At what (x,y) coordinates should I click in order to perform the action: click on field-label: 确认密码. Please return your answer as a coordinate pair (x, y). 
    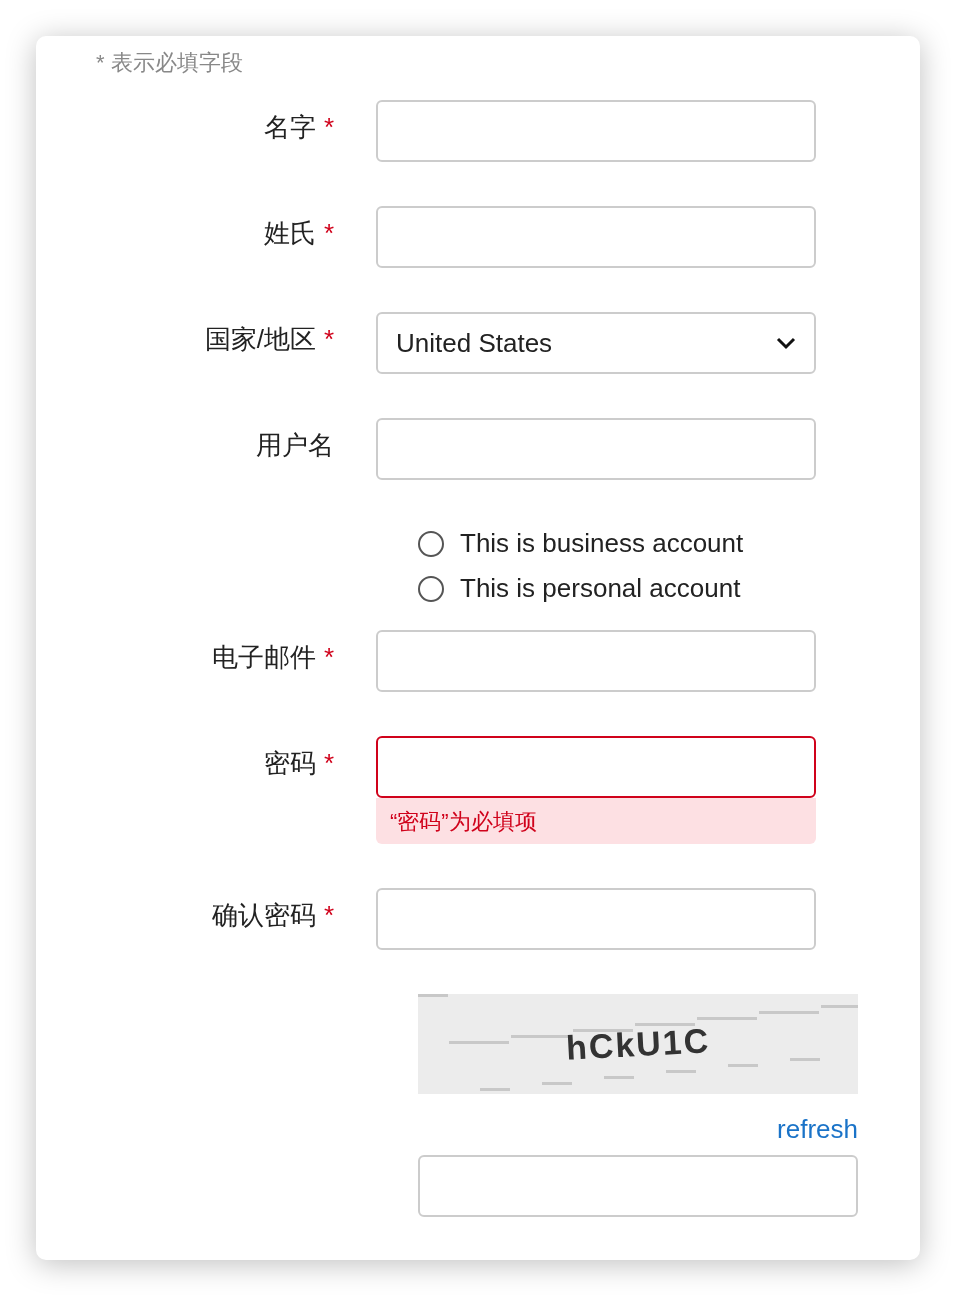
    Looking at the image, I should click on (263, 915).